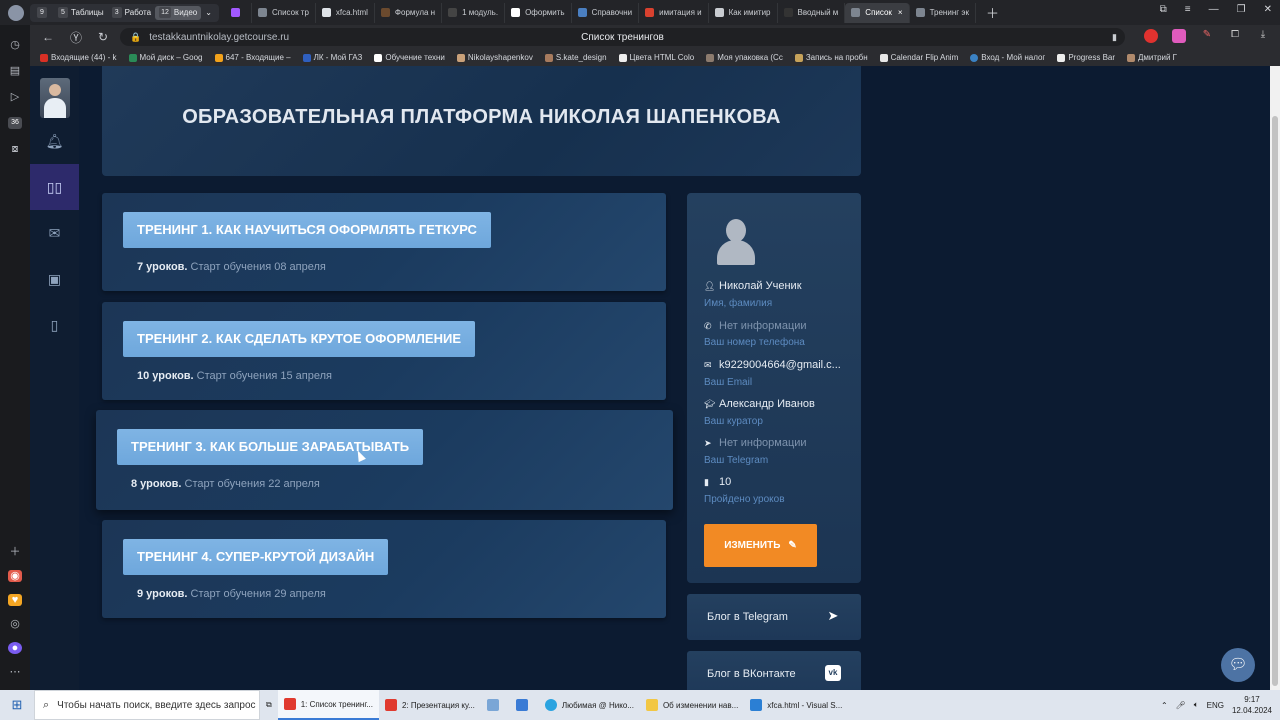 The width and height of the screenshot is (1280, 720). What do you see at coordinates (165, 12) in the screenshot?
I see `workspace-number: 12` at bounding box center [165, 12].